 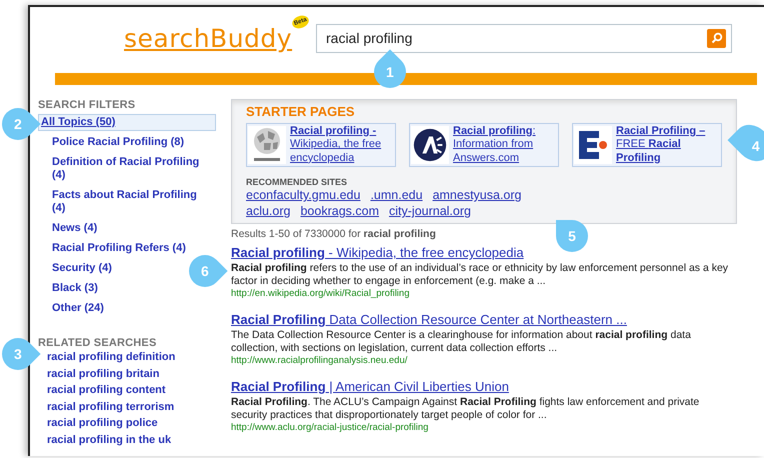 What do you see at coordinates (75, 288) in the screenshot?
I see `filter-link: Black (3)` at bounding box center [75, 288].